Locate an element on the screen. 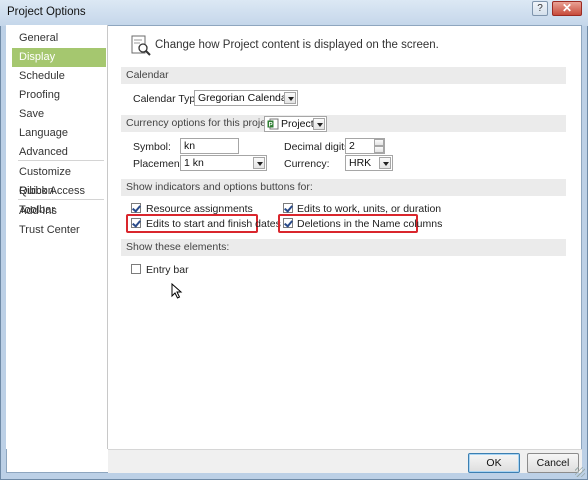 This screenshot has width=588, height=480. decimal-digits-label: Decimal digits: is located at coordinates (318, 147).